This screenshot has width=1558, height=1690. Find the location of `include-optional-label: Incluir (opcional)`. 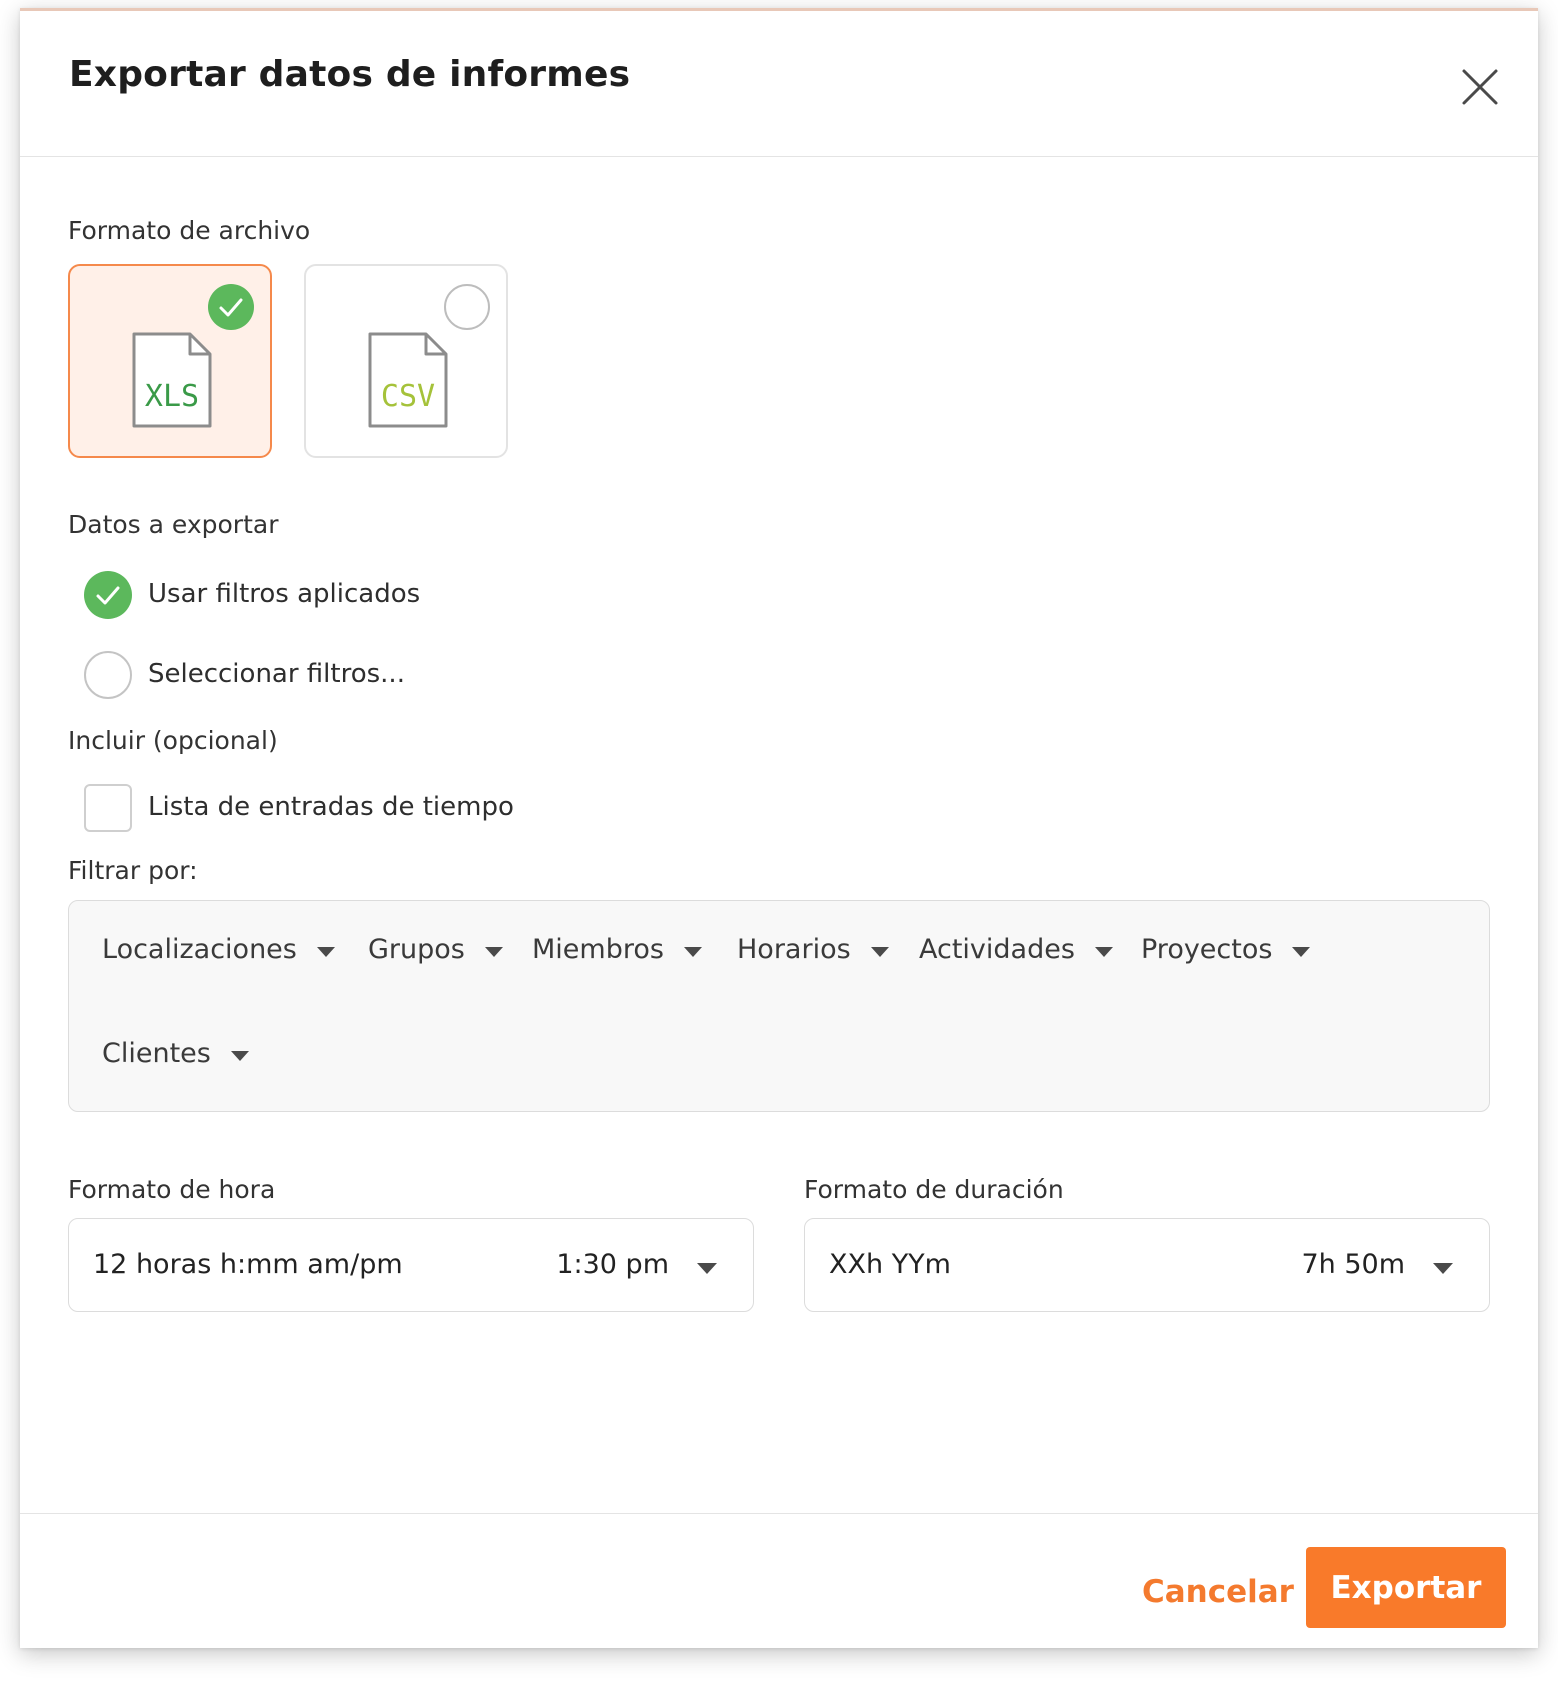

include-optional-label: Incluir (opcional) is located at coordinates (173, 740).